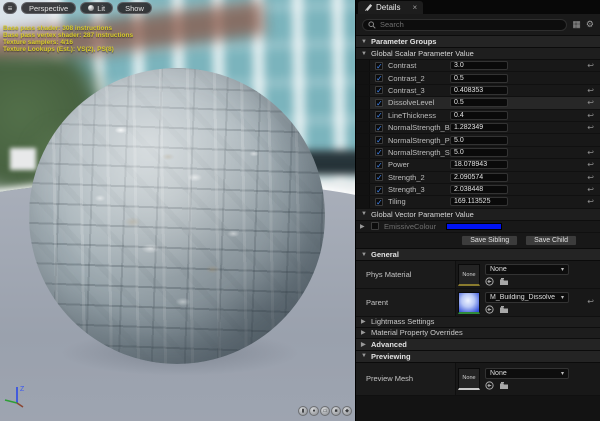 The image size is (600, 421). What do you see at coordinates (479, 66) in the screenshot?
I see `parameter-value-input: 3.0` at bounding box center [479, 66].